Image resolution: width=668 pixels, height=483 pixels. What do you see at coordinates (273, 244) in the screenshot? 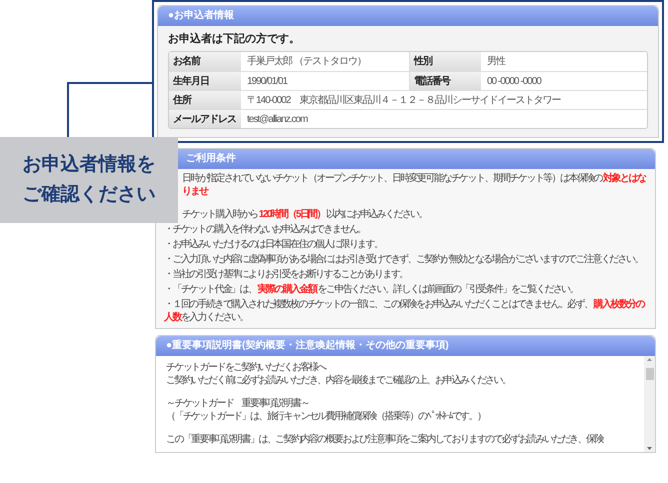
I see `condition-text: ・お申込みいただけるのは日本国在住の個人に限ります。` at bounding box center [273, 244].